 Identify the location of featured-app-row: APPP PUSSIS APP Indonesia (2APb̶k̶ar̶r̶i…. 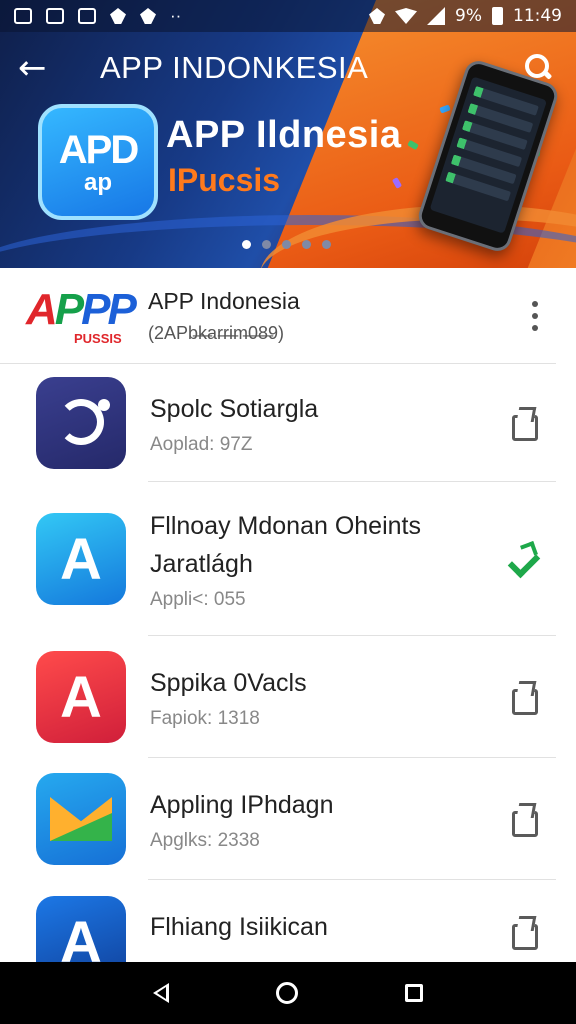
(278, 316).